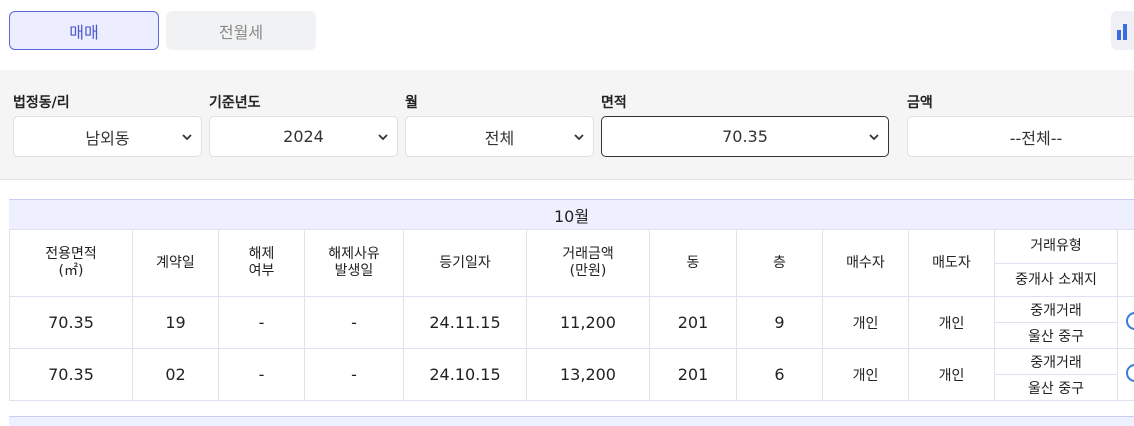  Describe the element at coordinates (411, 102) in the screenshot. I see `month-label: 월` at that location.